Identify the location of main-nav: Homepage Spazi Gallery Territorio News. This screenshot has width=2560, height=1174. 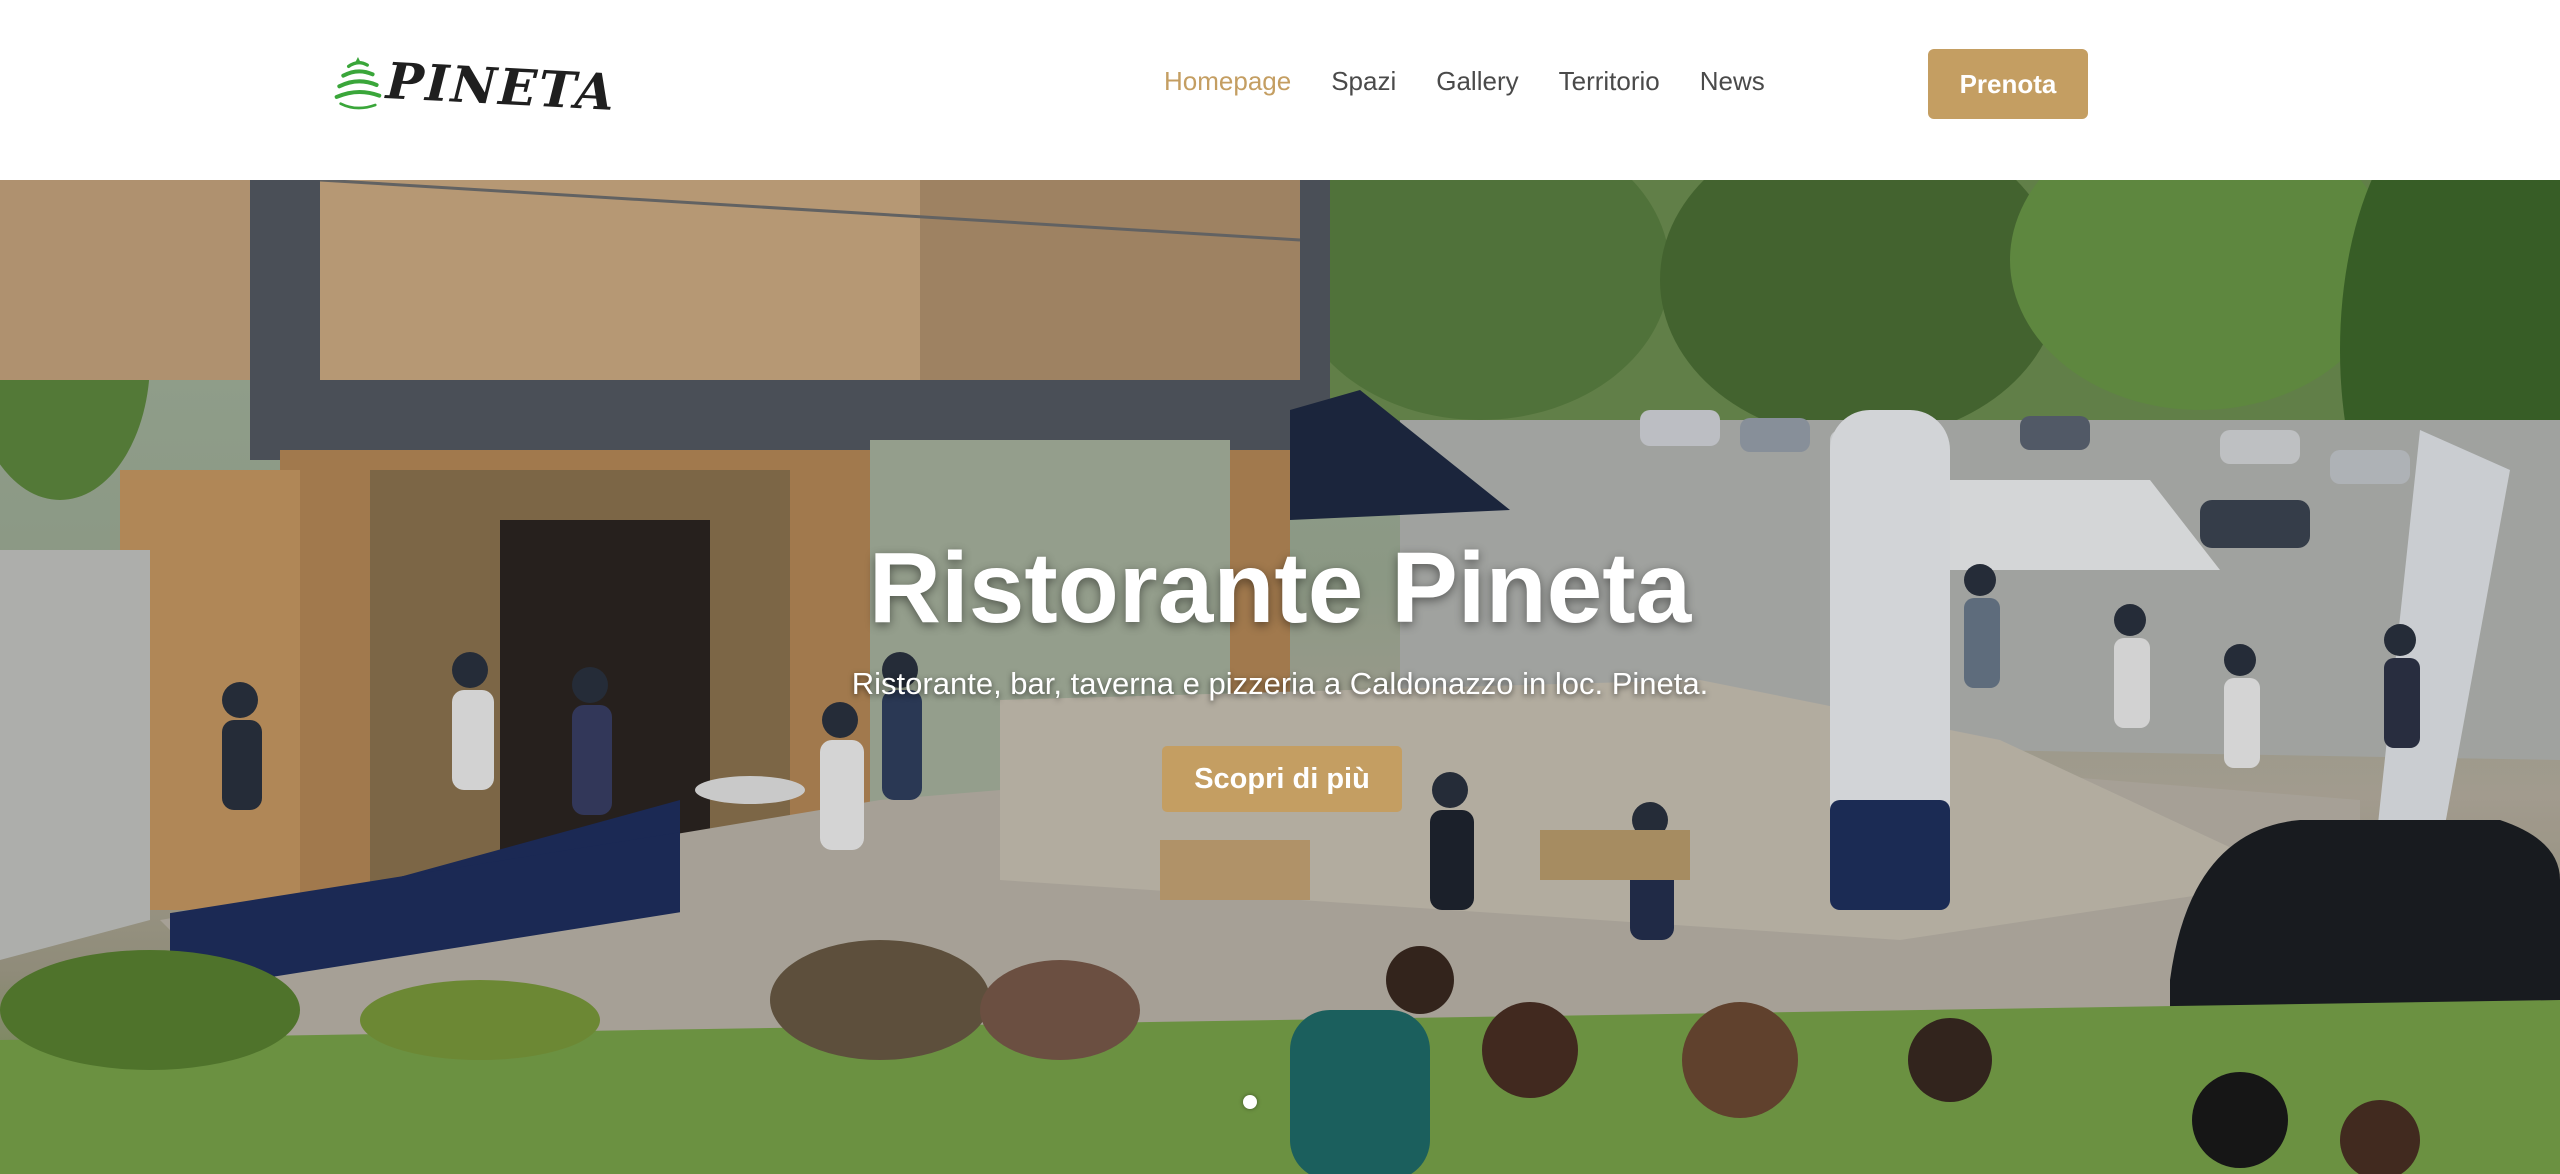
(1484, 81).